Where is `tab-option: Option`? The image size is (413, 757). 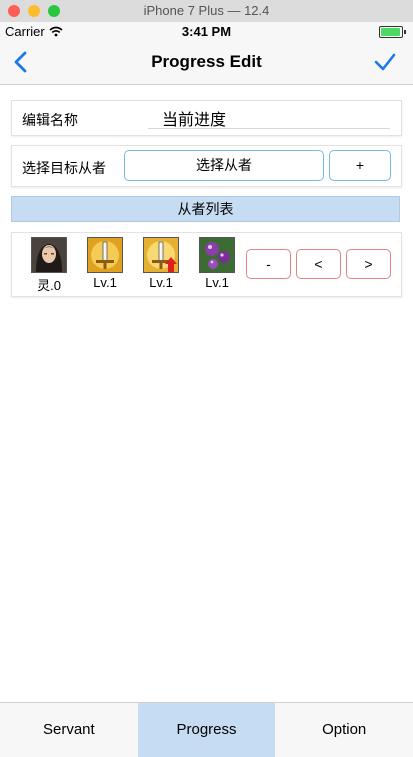 tab-option: Option is located at coordinates (344, 730).